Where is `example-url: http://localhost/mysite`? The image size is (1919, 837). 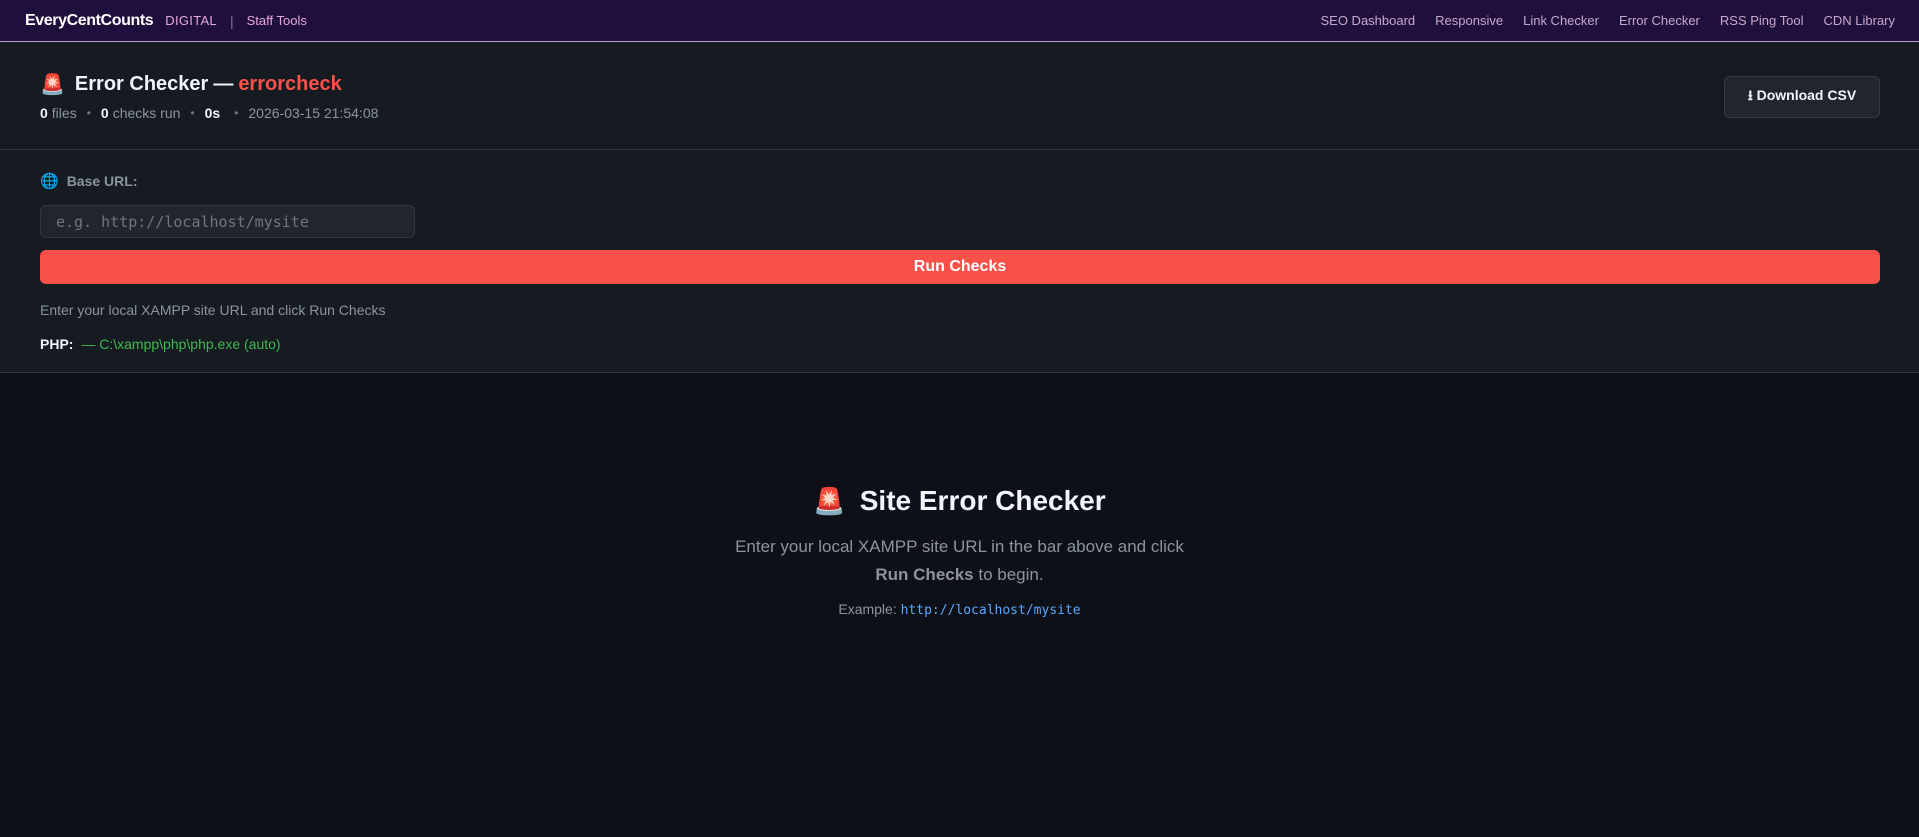 example-url: http://localhost/mysite is located at coordinates (990, 610).